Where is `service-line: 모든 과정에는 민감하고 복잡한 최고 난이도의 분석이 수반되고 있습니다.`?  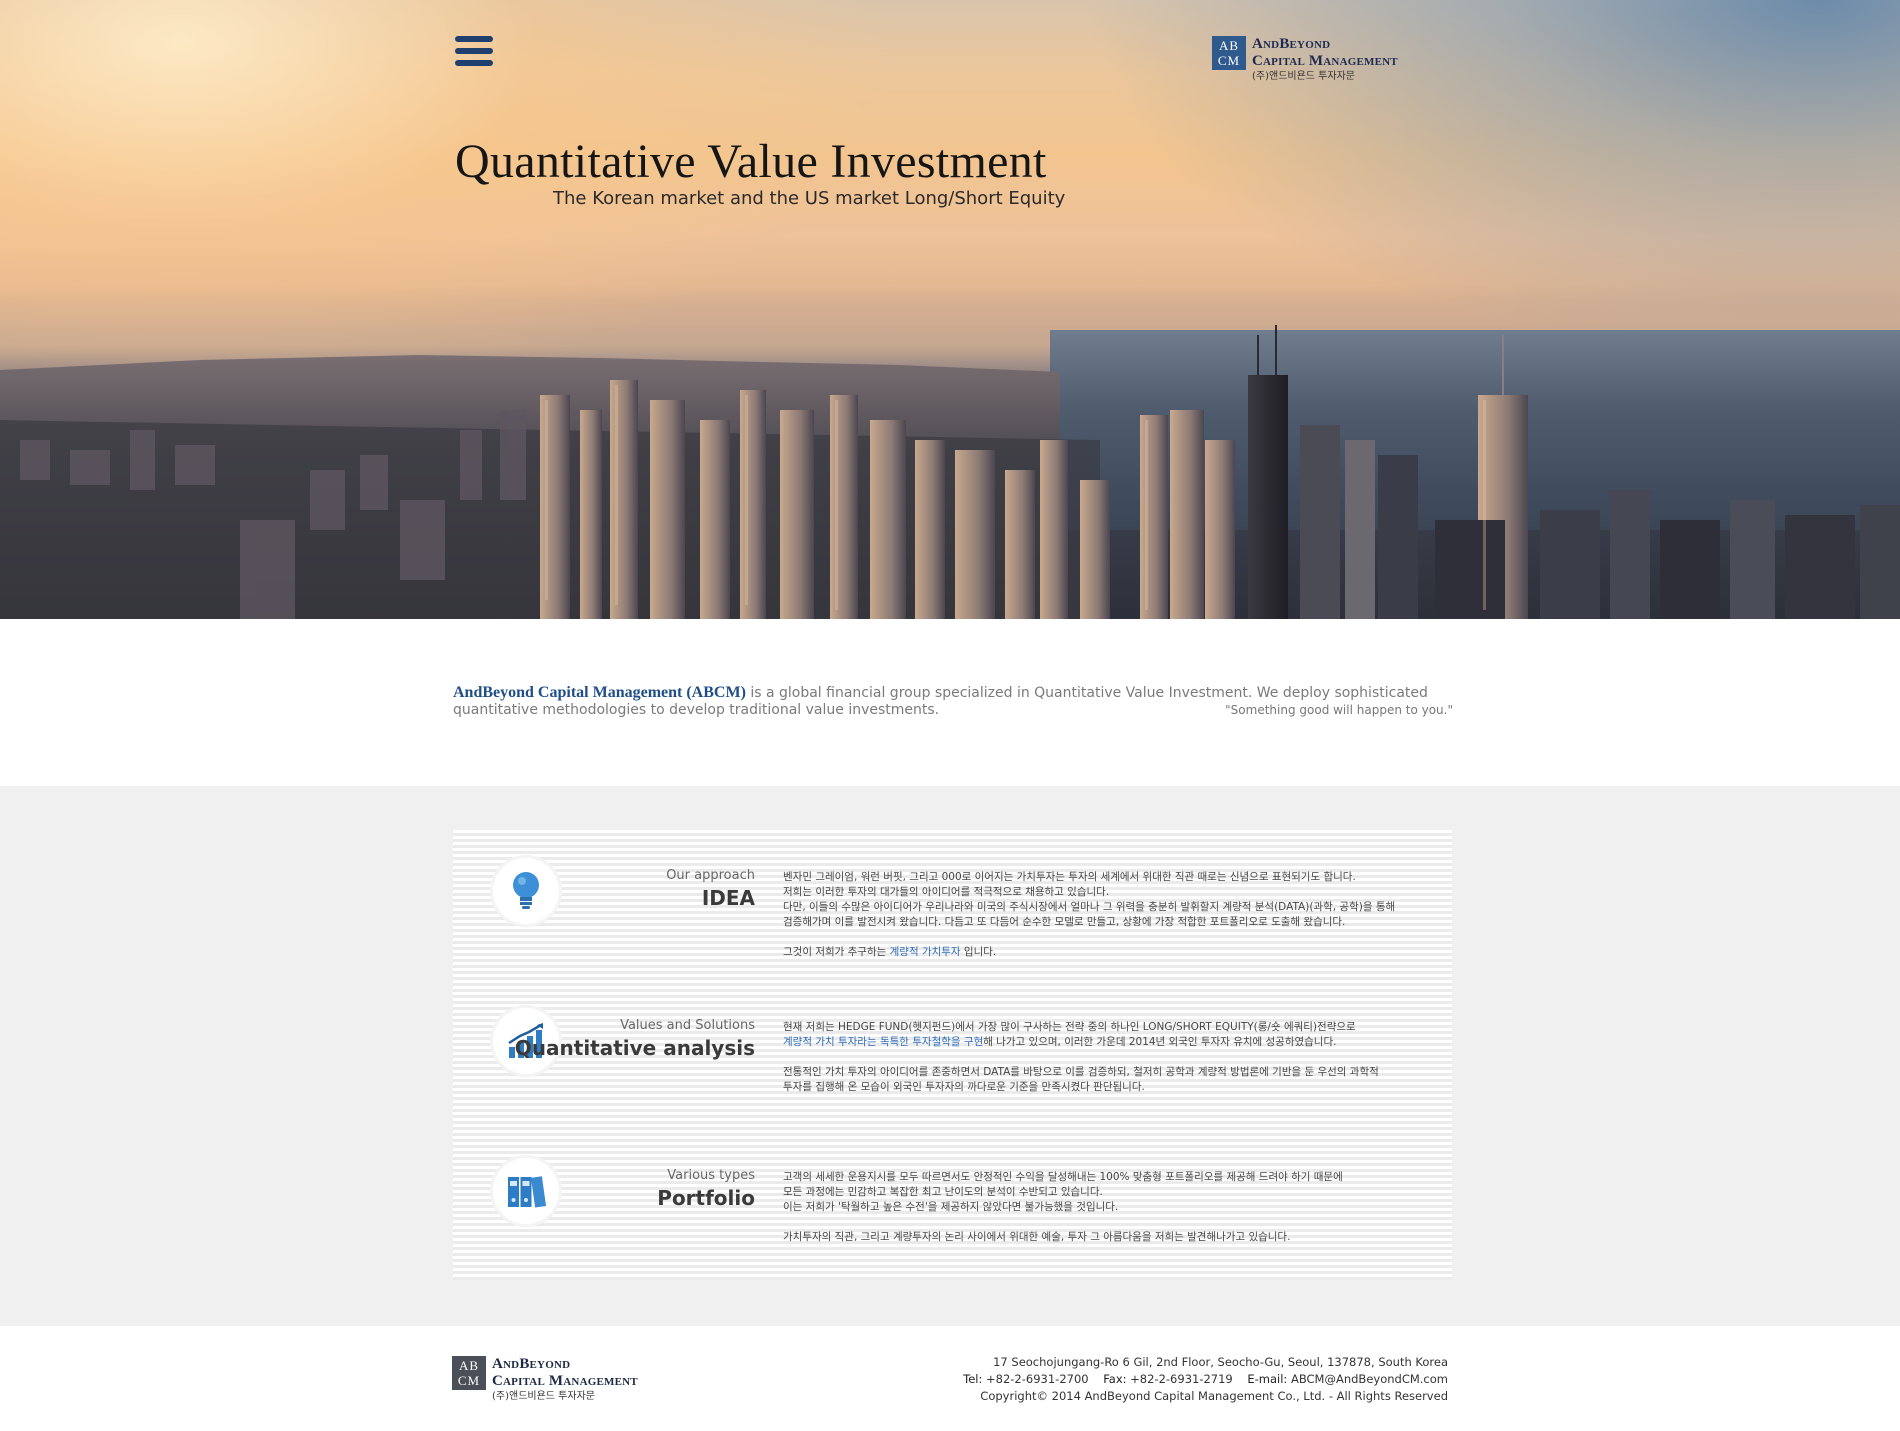
service-line: 모든 과정에는 민감하고 복잡한 최고 난이도의 분석이 수반되고 있습니다. is located at coordinates (943, 1192).